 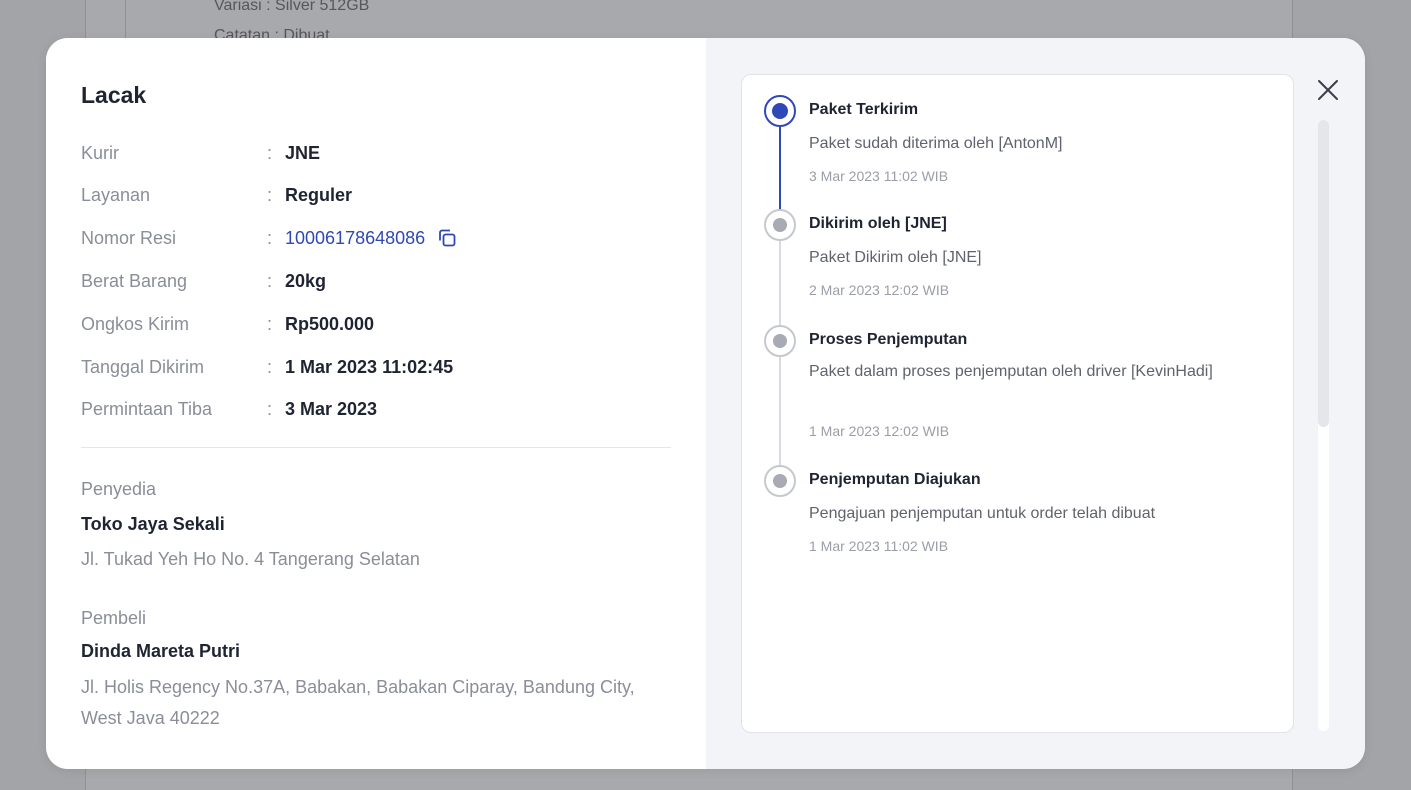 What do you see at coordinates (114, 618) in the screenshot?
I see `buyer-label: Pembeli` at bounding box center [114, 618].